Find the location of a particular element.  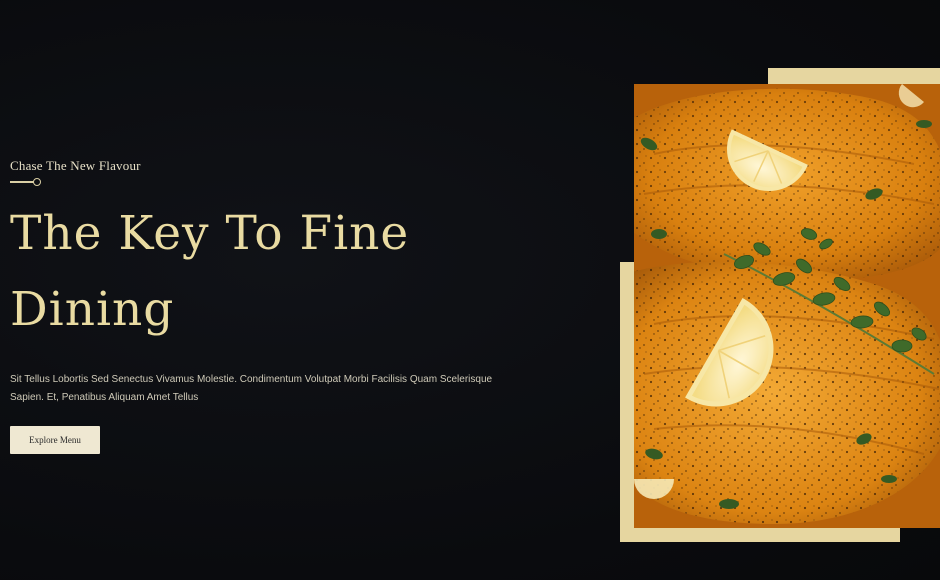

divider-dot is located at coordinates (37, 182).